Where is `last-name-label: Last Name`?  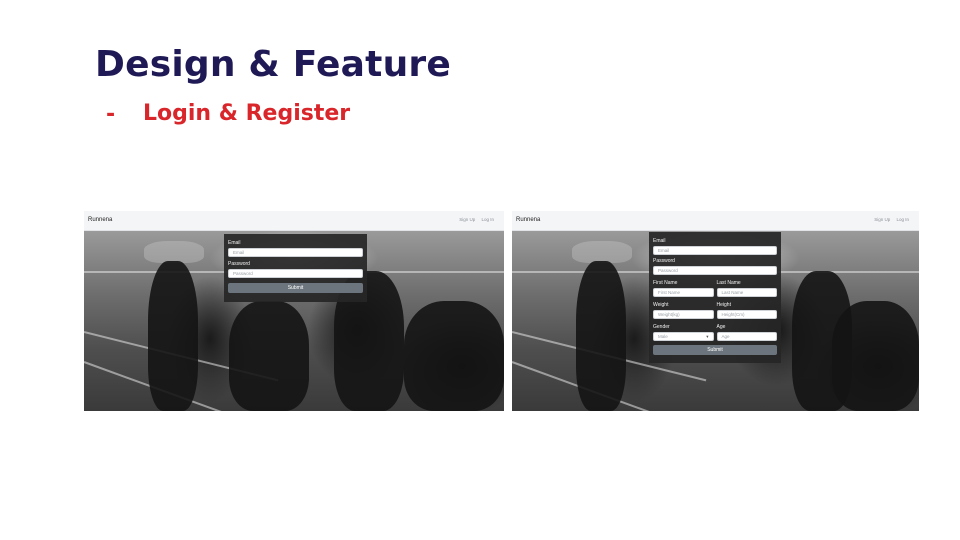 last-name-label: Last Name is located at coordinates (728, 283).